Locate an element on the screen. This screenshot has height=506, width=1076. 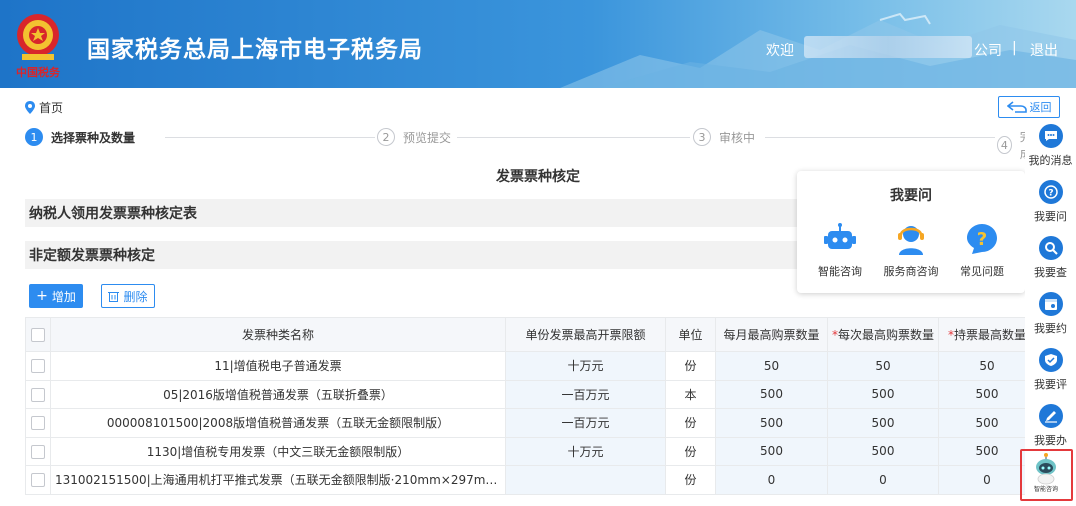
smart-robot-button is located at coordinates (1046, 475).